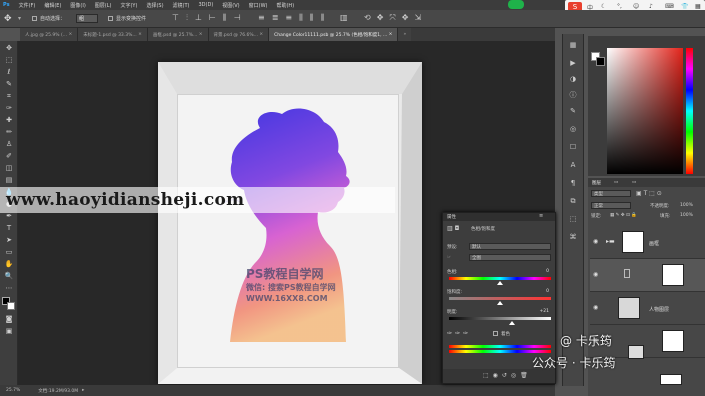  Describe the element at coordinates (547, 291) in the screenshot. I see `saturation-value: 0` at that location.